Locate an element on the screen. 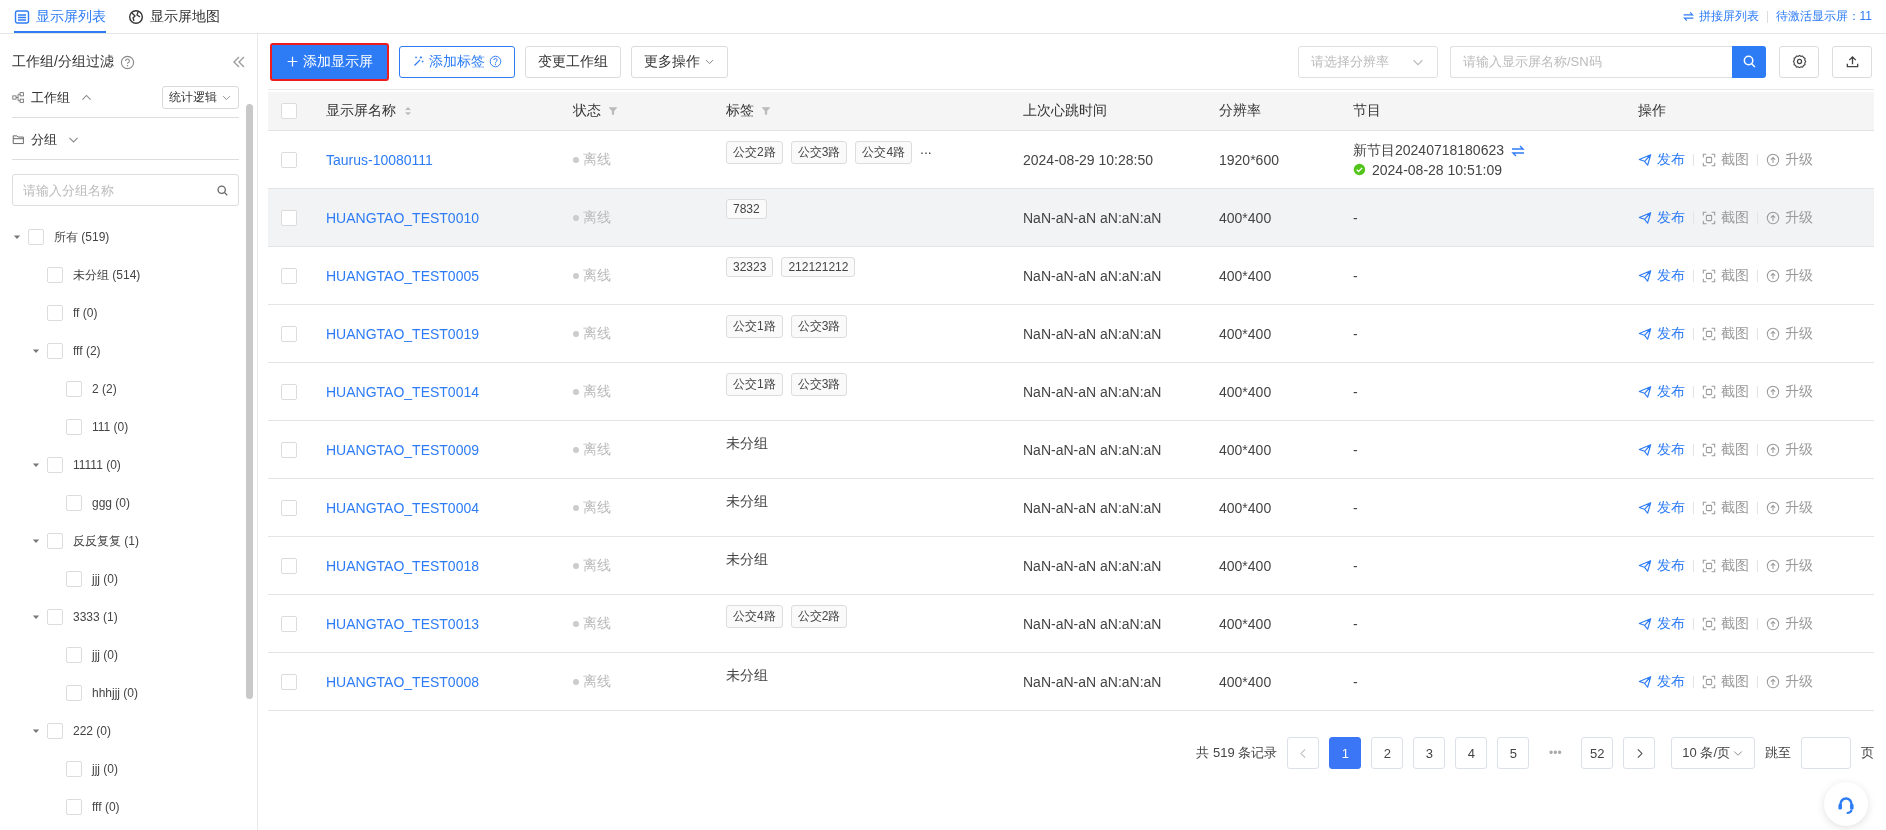 This screenshot has height=830, width=1886. tree-item: ggg (0) is located at coordinates (111, 503).